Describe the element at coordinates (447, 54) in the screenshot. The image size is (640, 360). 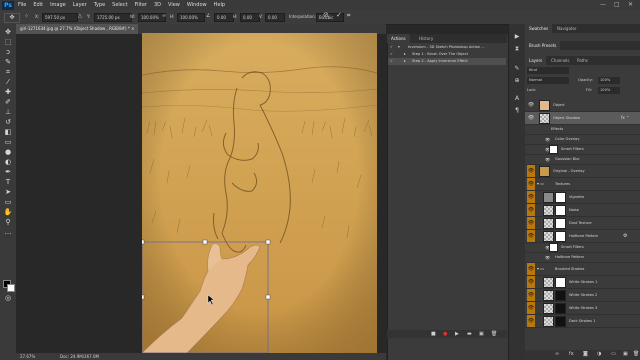
I see `action-row: ✓ ▸ Step 1 - Brush Over The Object` at that location.